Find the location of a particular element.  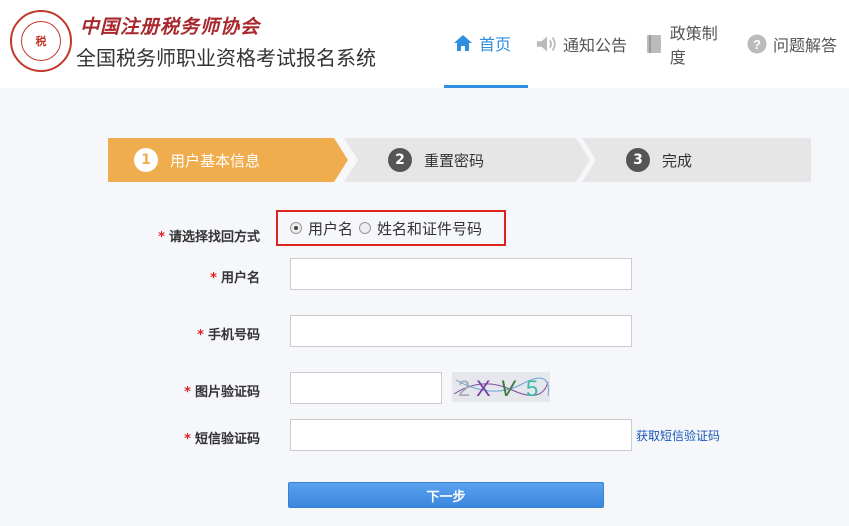

image-code-input is located at coordinates (366, 388).